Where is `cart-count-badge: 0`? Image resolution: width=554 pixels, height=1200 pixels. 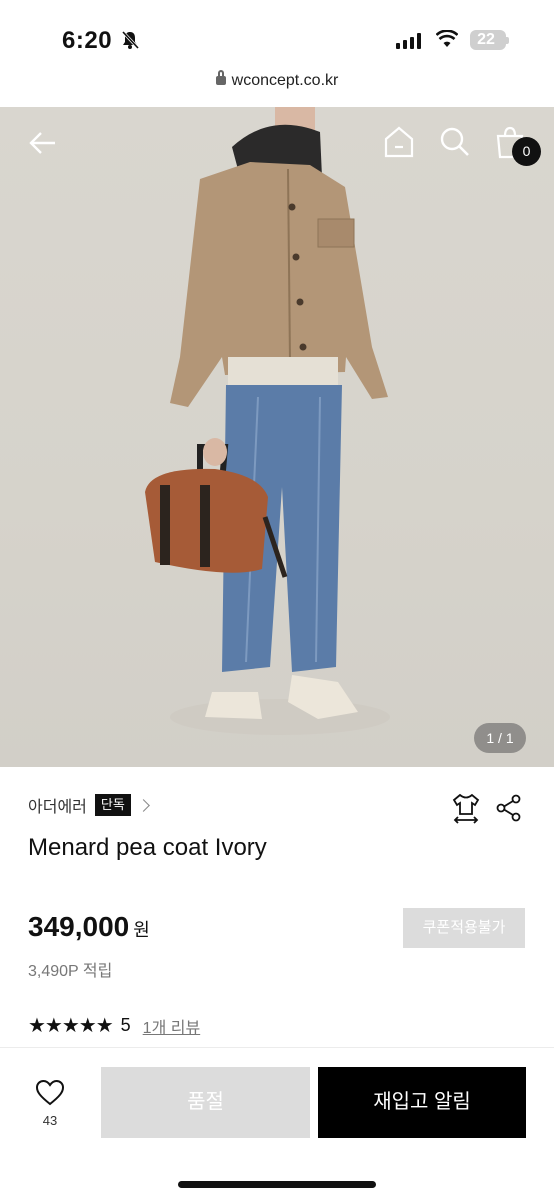 cart-count-badge: 0 is located at coordinates (526, 151).